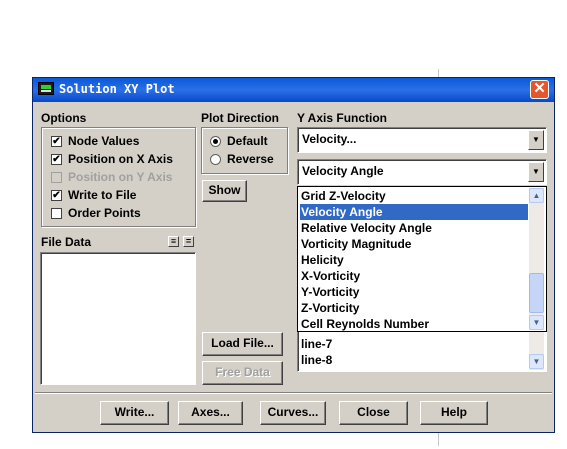  What do you see at coordinates (330, 308) in the screenshot?
I see `dropdown-item-z-vorticity: Z-Vorticity` at bounding box center [330, 308].